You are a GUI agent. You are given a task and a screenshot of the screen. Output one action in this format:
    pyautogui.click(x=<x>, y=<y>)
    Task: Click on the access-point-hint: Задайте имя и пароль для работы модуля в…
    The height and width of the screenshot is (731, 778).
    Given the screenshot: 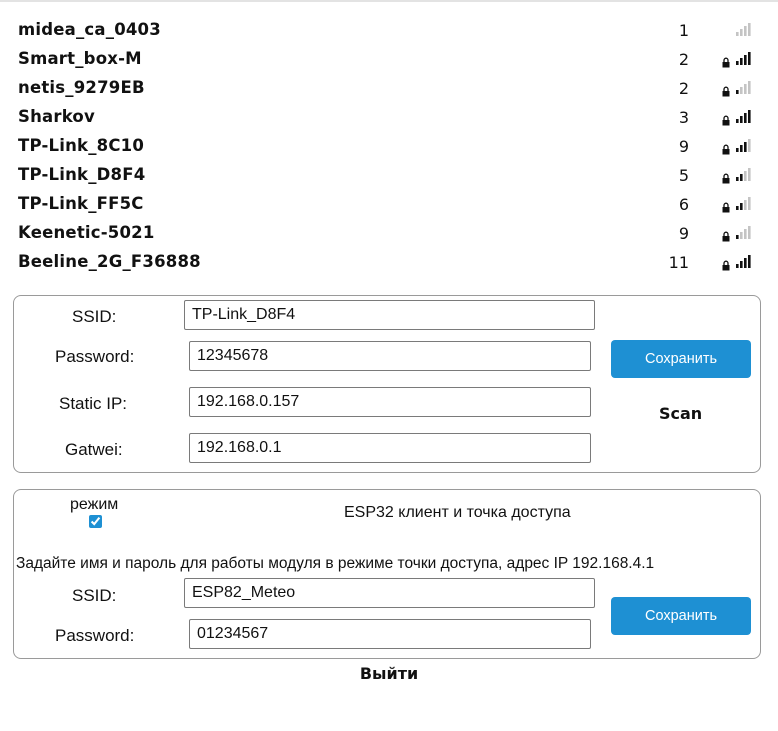 What is the action you would take?
    pyautogui.click(x=335, y=563)
    